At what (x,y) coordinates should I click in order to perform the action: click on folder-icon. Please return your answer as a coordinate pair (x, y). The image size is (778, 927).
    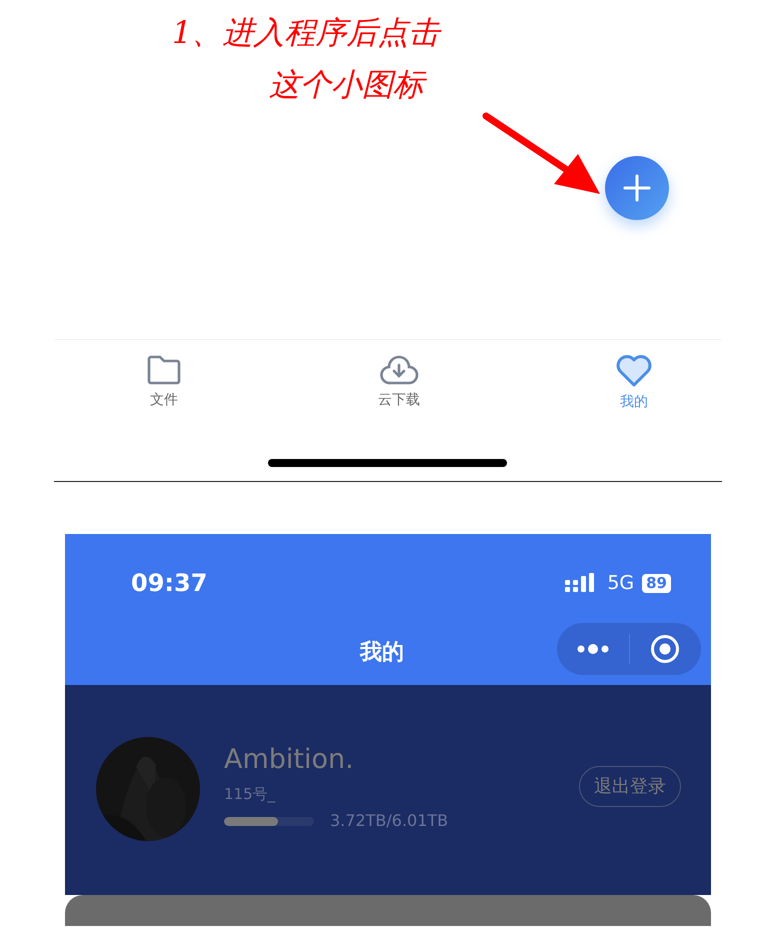
    Looking at the image, I should click on (164, 370).